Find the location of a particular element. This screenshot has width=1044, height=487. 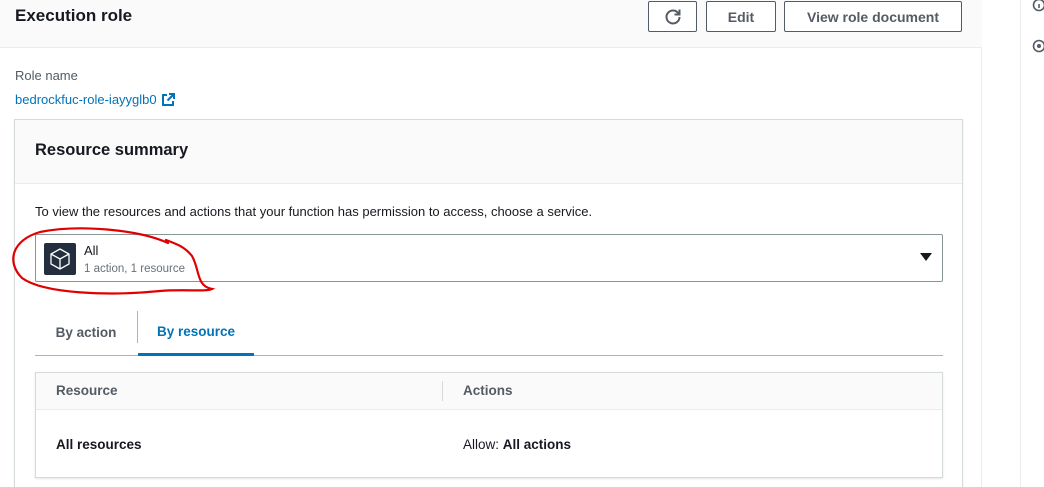

refresh-button is located at coordinates (672, 16).